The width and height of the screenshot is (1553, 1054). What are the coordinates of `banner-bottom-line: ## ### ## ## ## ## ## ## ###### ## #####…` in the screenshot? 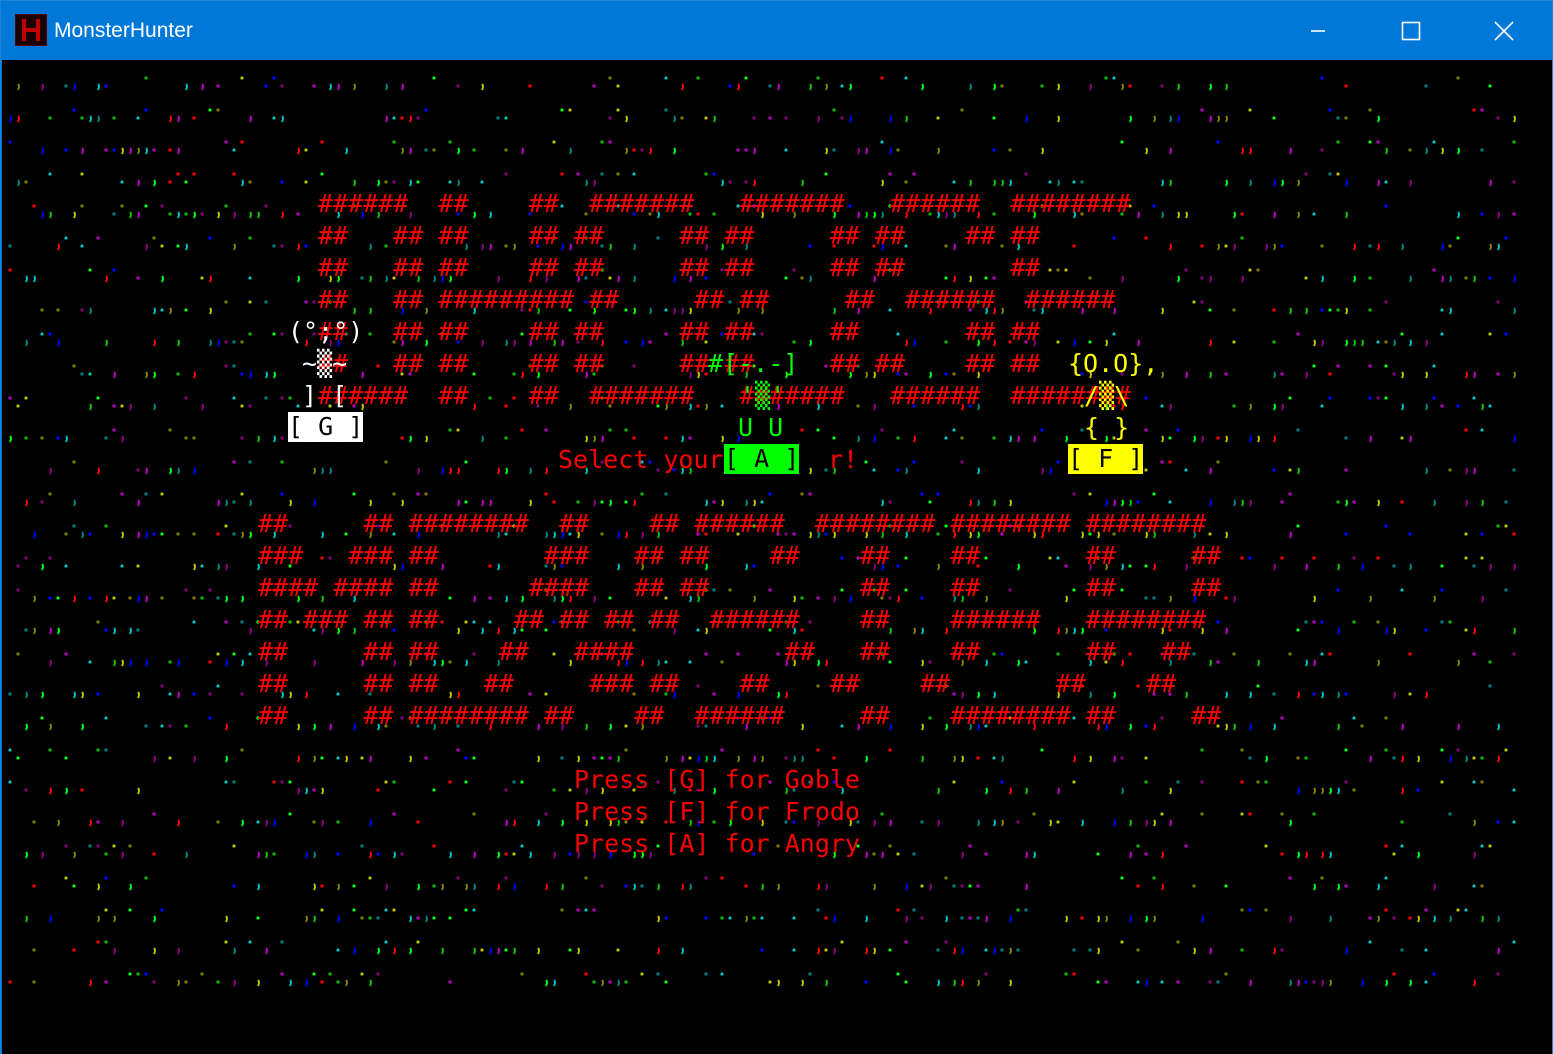 It's located at (732, 619).